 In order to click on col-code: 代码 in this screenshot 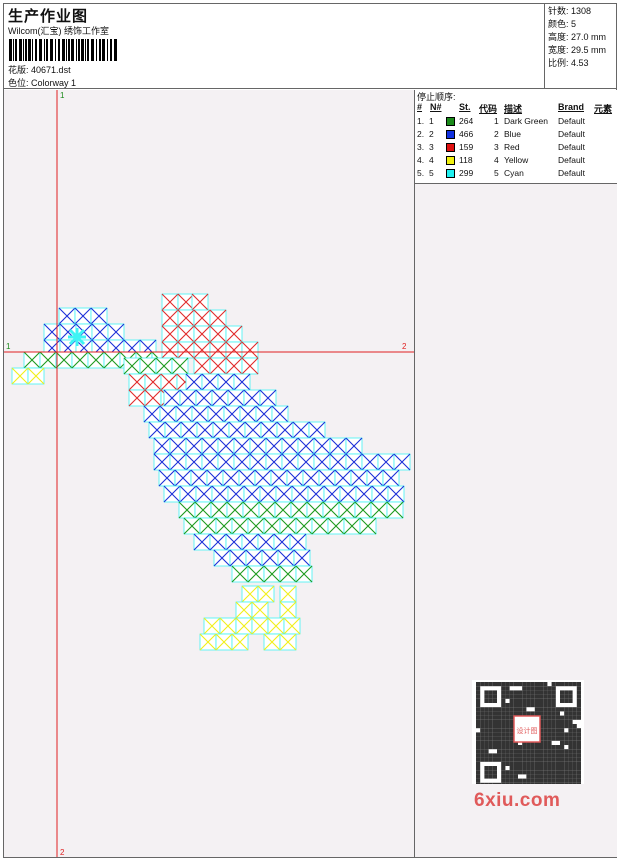, I will do `click(488, 109)`.